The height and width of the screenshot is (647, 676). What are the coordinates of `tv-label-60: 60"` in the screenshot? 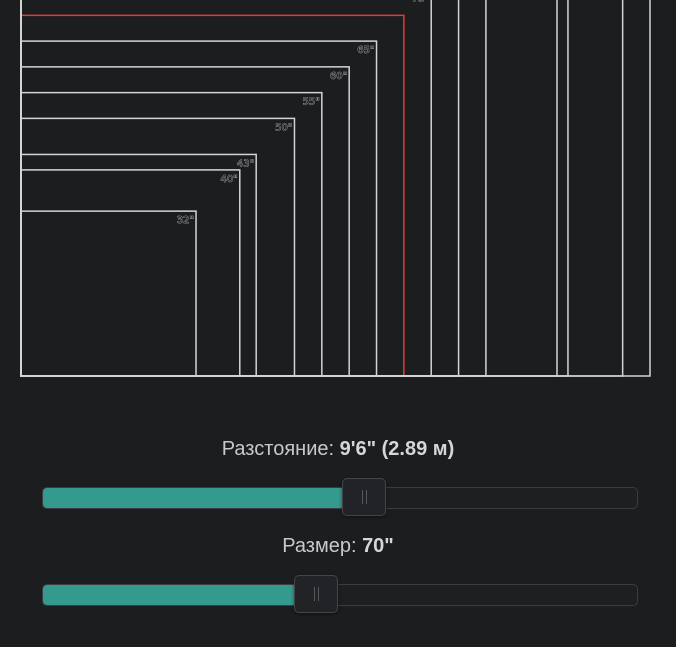 It's located at (338, 76).